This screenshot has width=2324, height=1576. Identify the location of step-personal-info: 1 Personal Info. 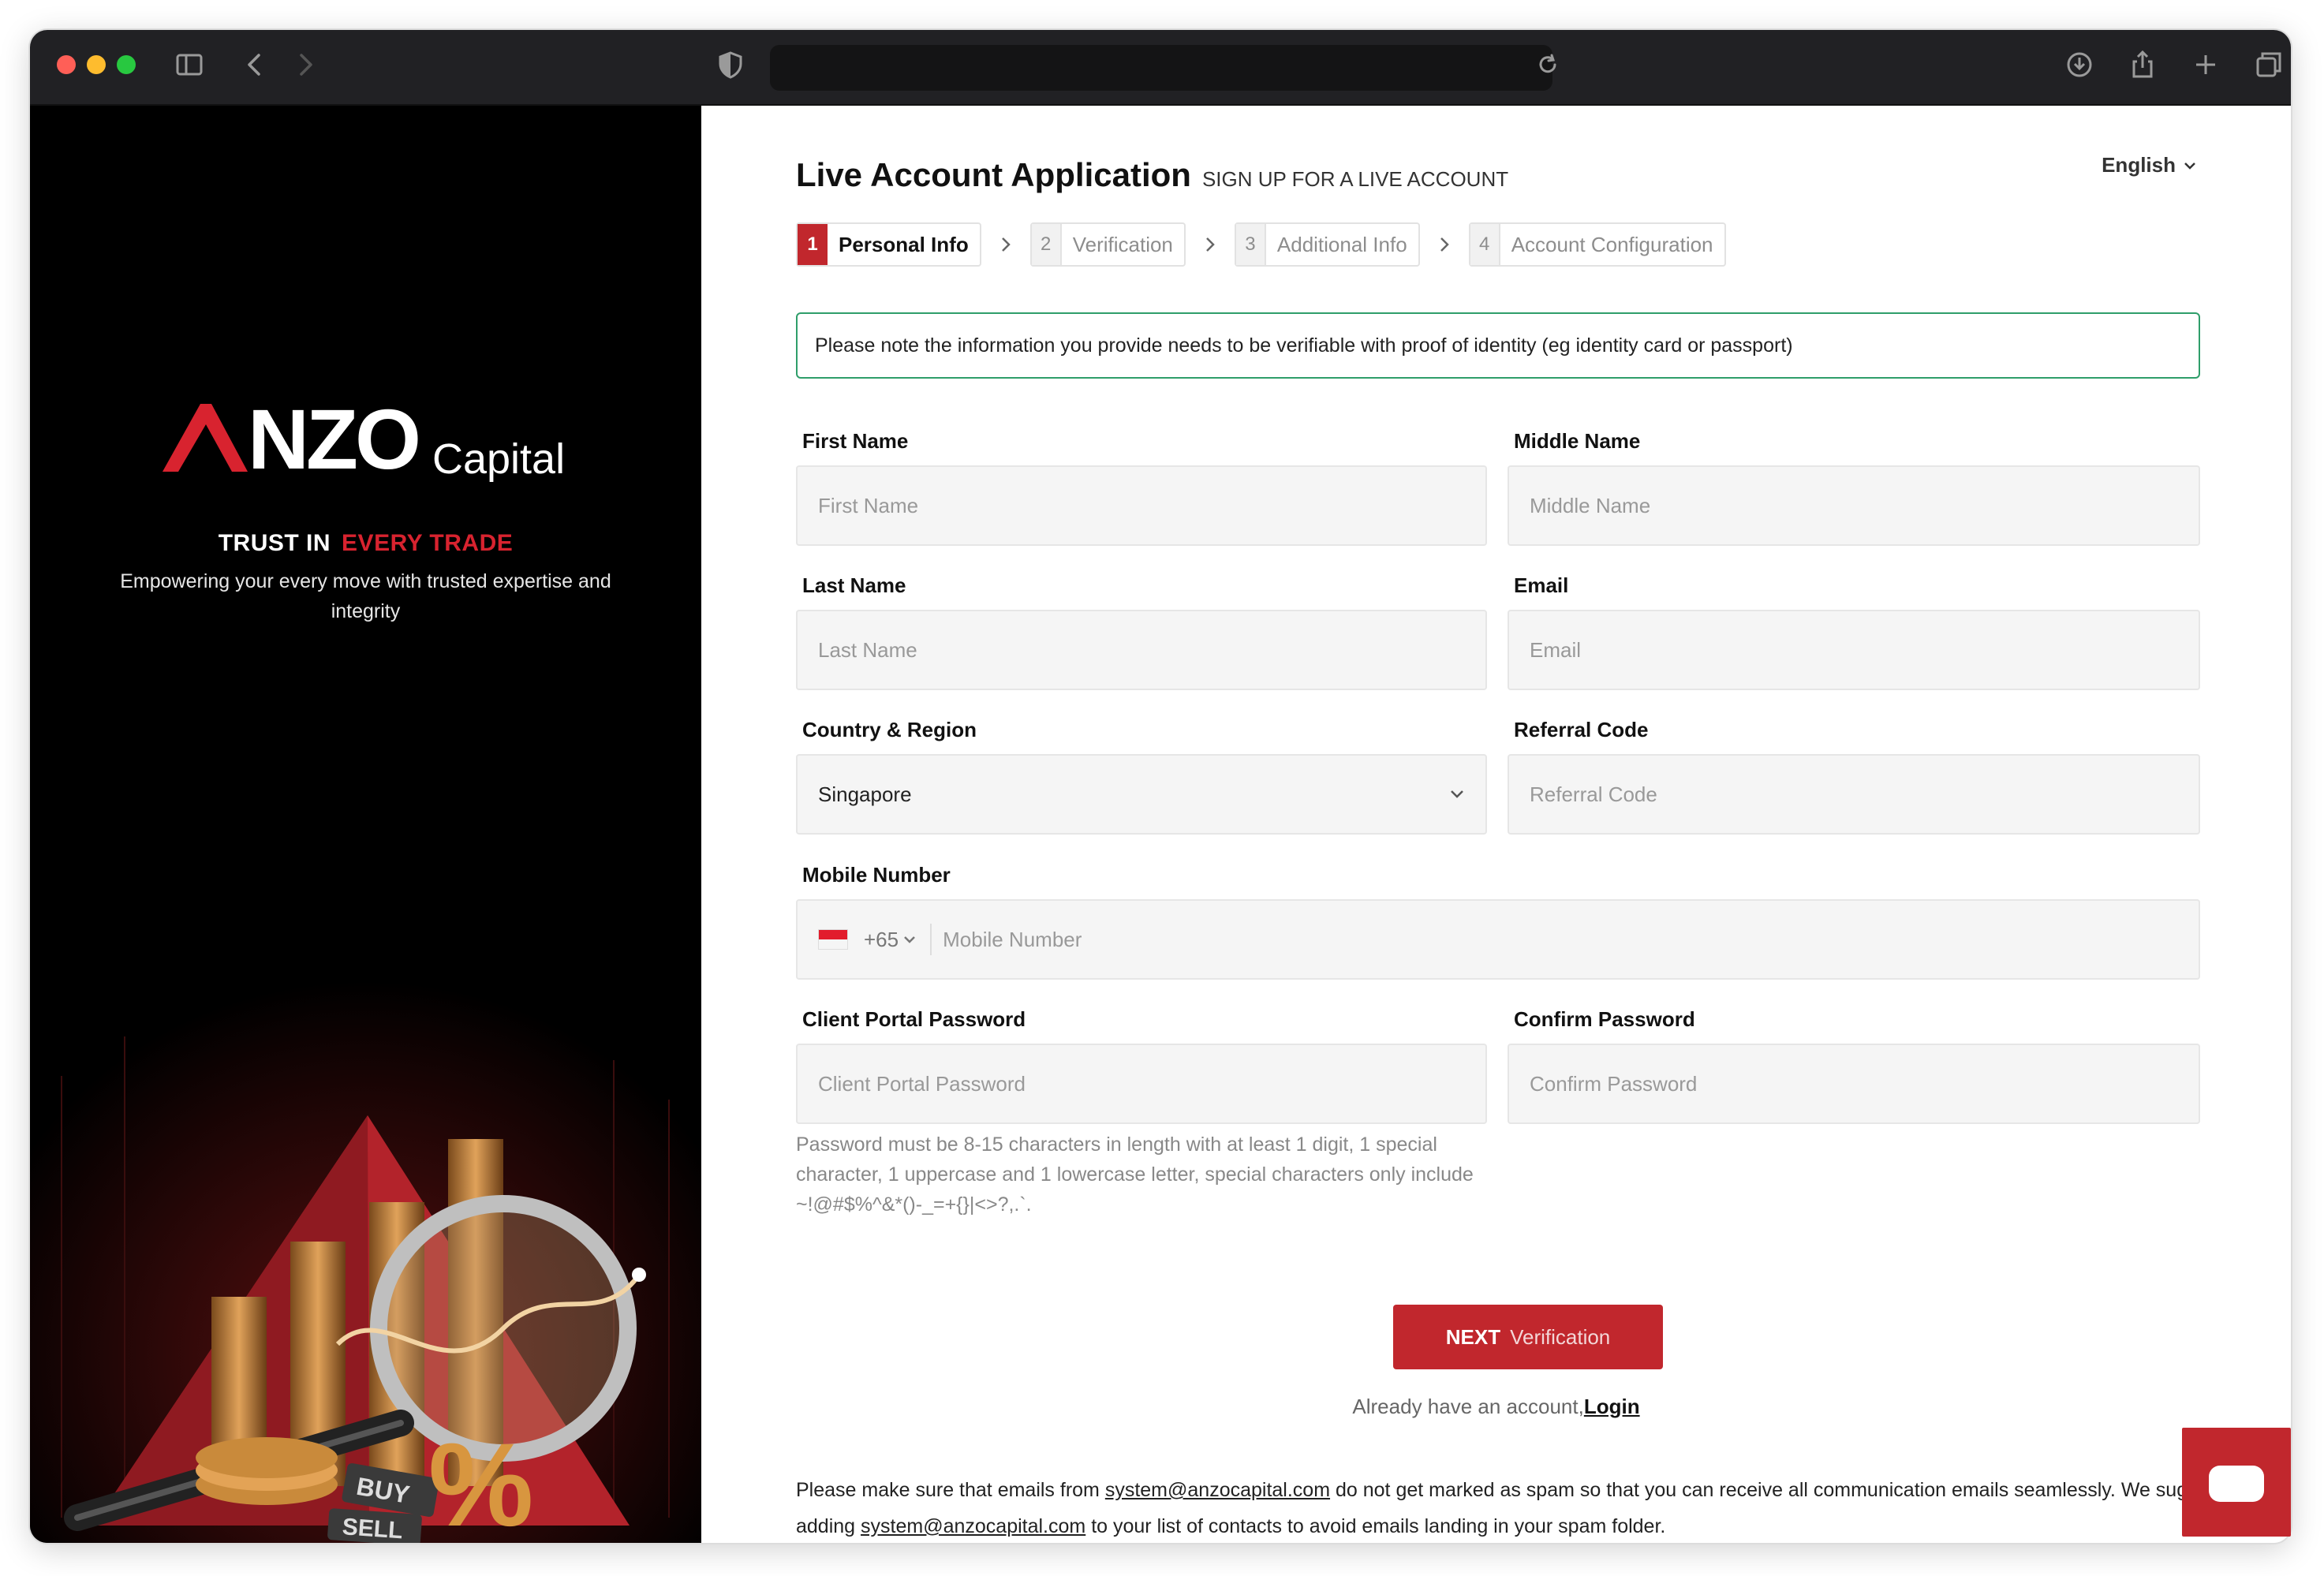
(889, 244).